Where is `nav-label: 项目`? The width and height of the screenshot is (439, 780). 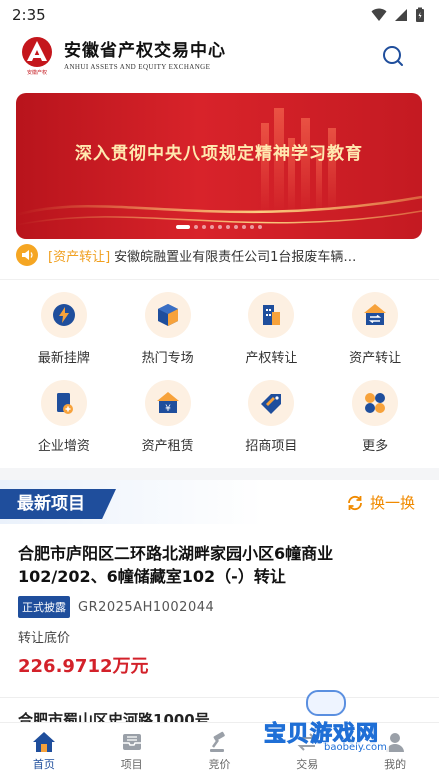
nav-label: 项目 is located at coordinates (131, 764).